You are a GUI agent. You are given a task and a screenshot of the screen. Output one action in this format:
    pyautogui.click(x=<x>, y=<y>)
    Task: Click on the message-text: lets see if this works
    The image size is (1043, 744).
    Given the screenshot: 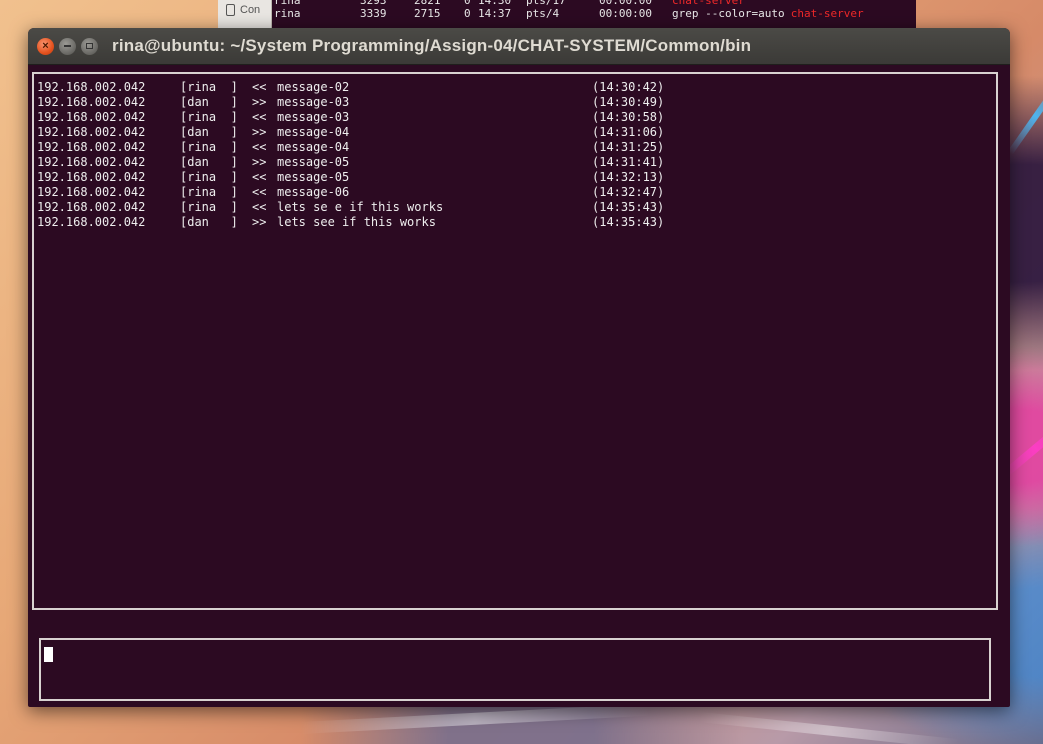 What is the action you would take?
    pyautogui.click(x=356, y=222)
    